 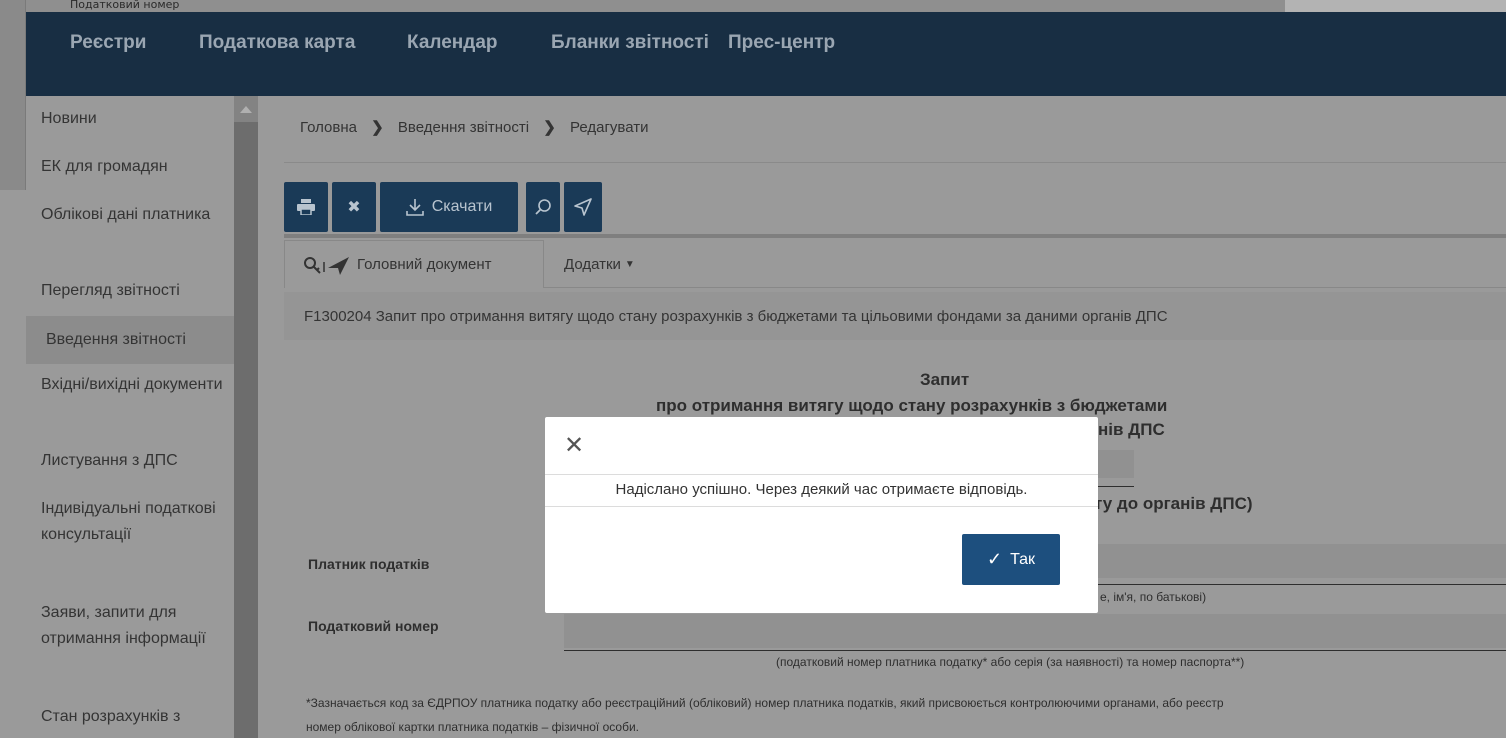 I want to click on taxpayer-line, so click(x=1297, y=584).